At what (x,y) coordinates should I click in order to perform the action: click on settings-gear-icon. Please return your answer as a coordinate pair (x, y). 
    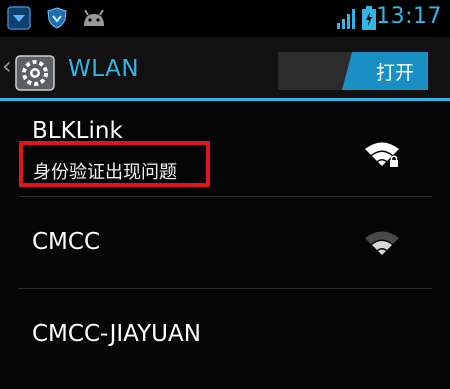
    Looking at the image, I should click on (37, 74).